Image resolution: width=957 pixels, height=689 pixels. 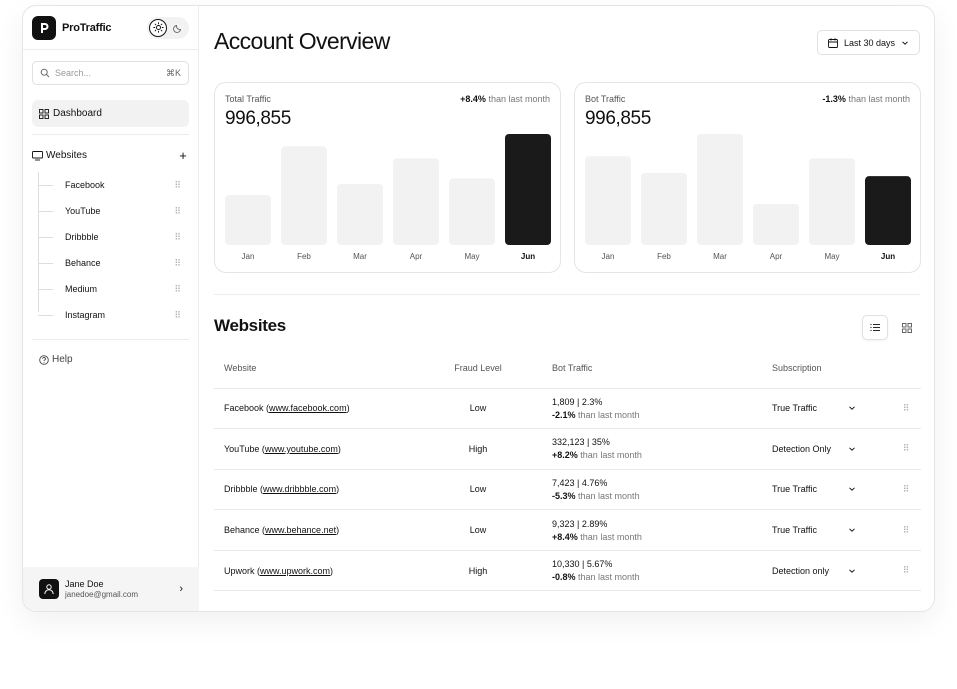 What do you see at coordinates (102, 594) in the screenshot?
I see `user-email: janedoe@gmail.com` at bounding box center [102, 594].